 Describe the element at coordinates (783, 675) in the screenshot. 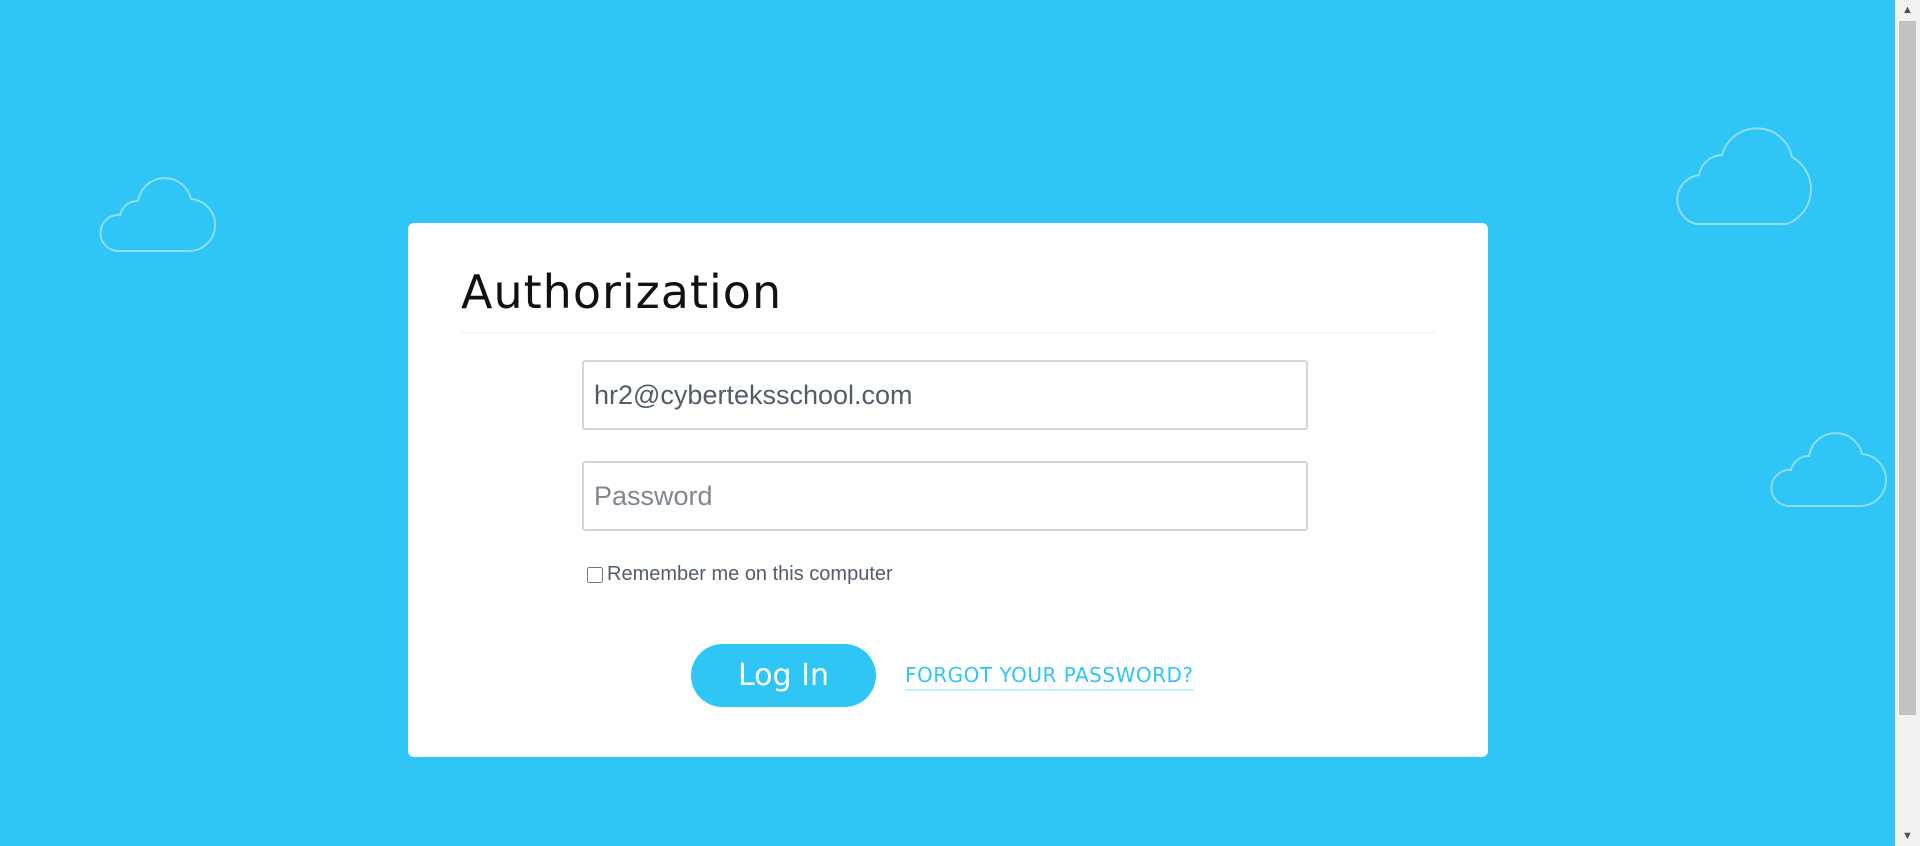

I see `login-button: Log In` at that location.